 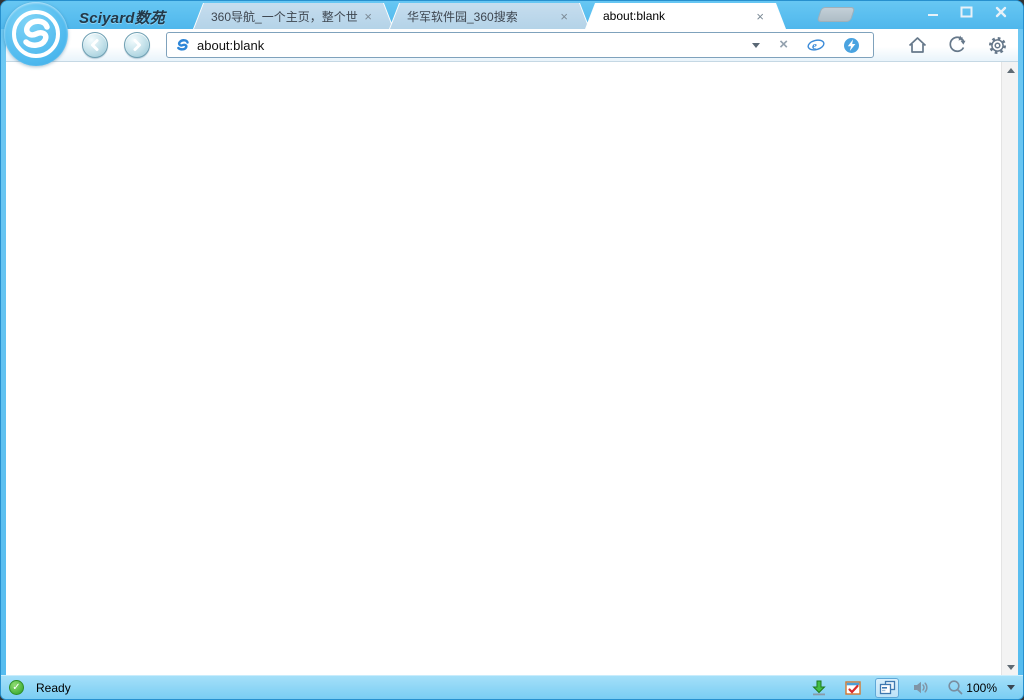 What do you see at coordinates (16, 687) in the screenshot?
I see `ready-status-icon: ✓` at bounding box center [16, 687].